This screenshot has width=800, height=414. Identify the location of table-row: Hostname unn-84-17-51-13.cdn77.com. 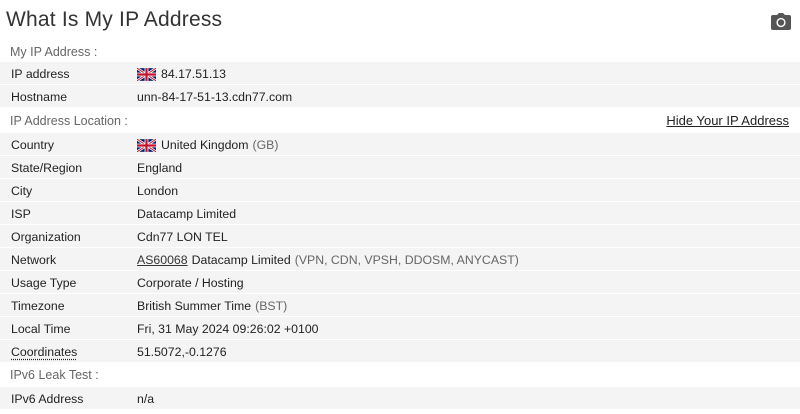
(400, 96).